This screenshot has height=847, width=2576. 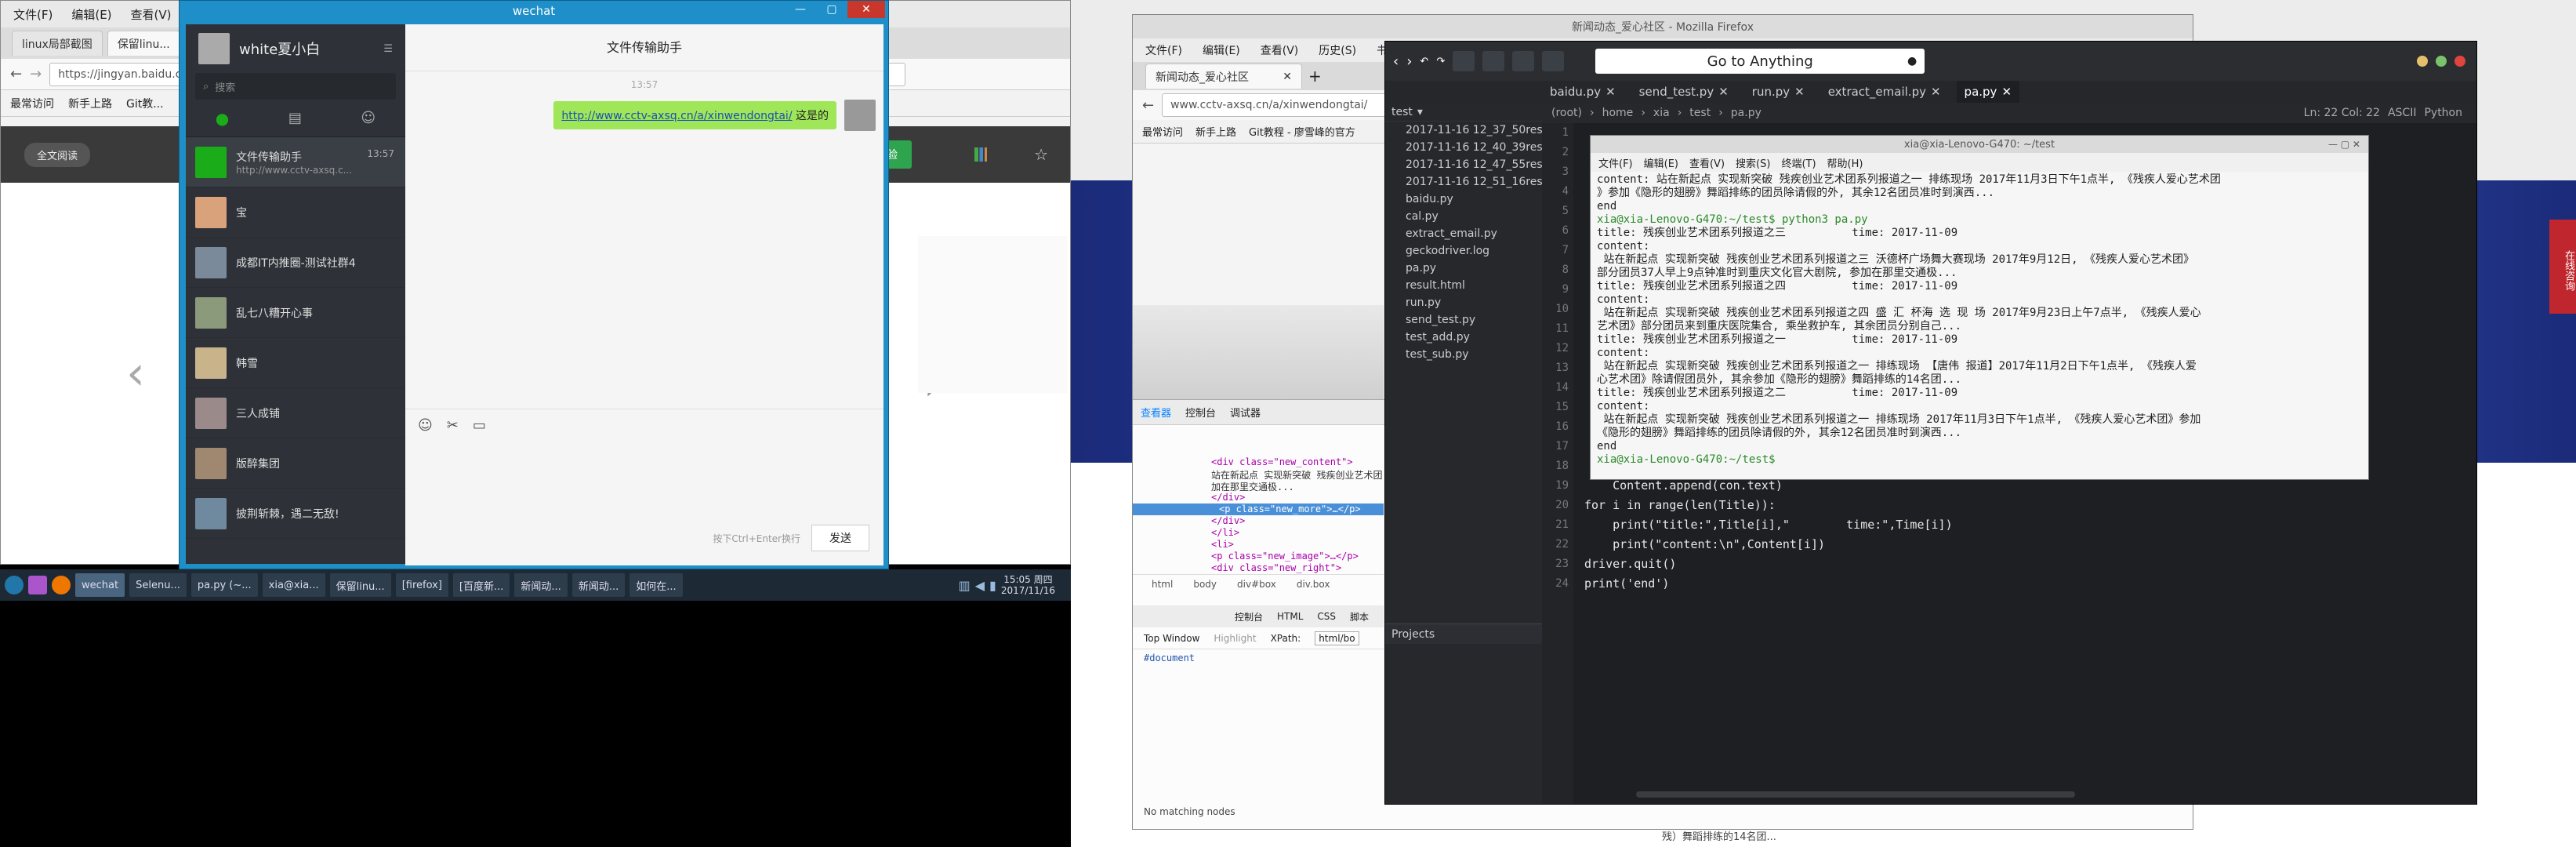 I want to click on crumb: test, so click(x=1700, y=113).